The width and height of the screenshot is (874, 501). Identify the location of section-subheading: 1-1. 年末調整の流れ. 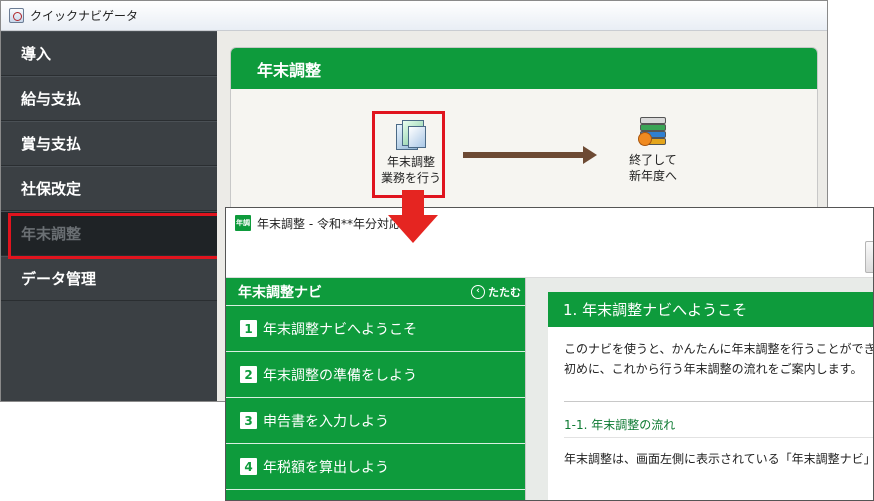
(718, 417).